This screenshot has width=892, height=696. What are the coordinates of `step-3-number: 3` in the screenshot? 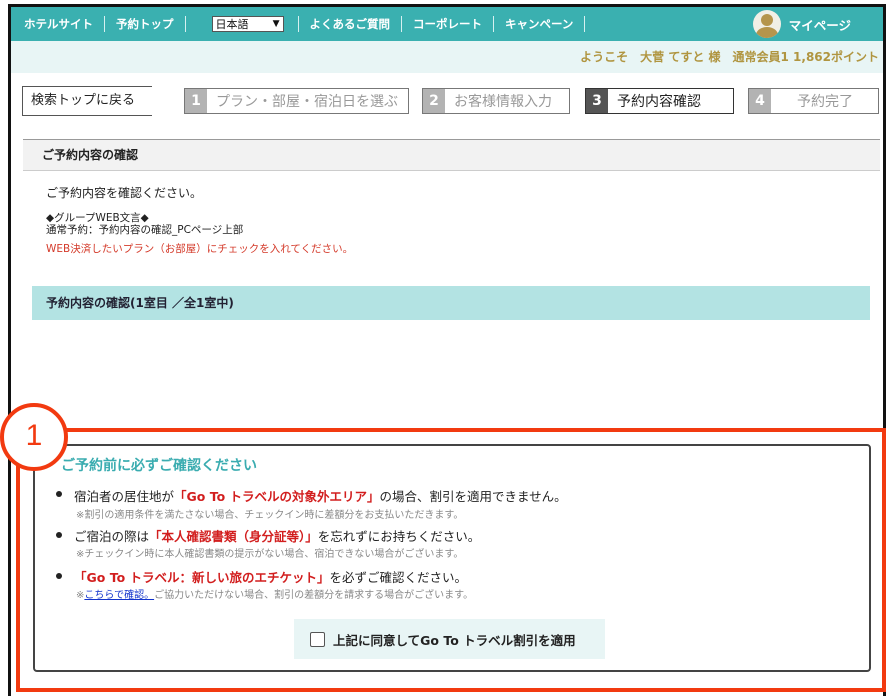 It's located at (597, 101).